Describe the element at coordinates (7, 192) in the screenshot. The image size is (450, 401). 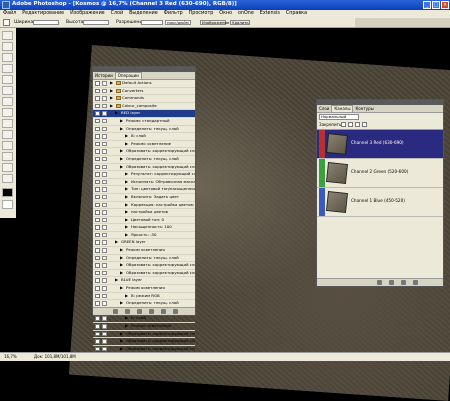
I see `foreground-color-icon` at that location.